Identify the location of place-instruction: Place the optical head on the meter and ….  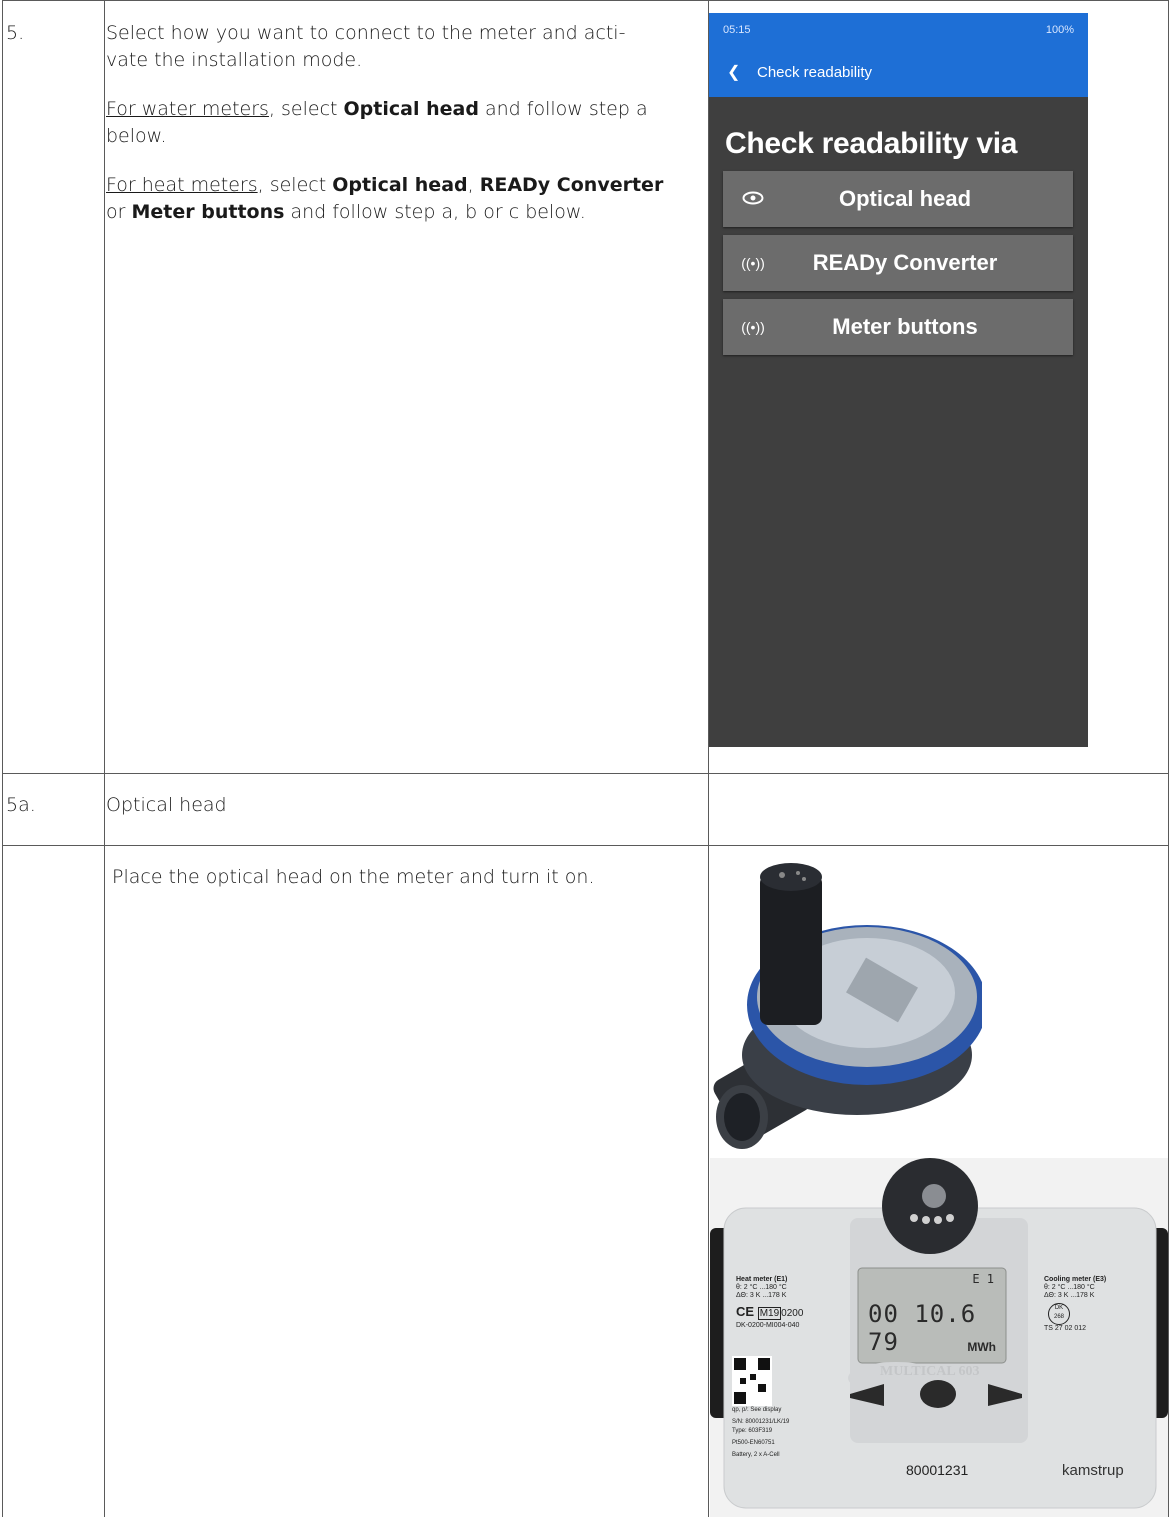
(353, 877).